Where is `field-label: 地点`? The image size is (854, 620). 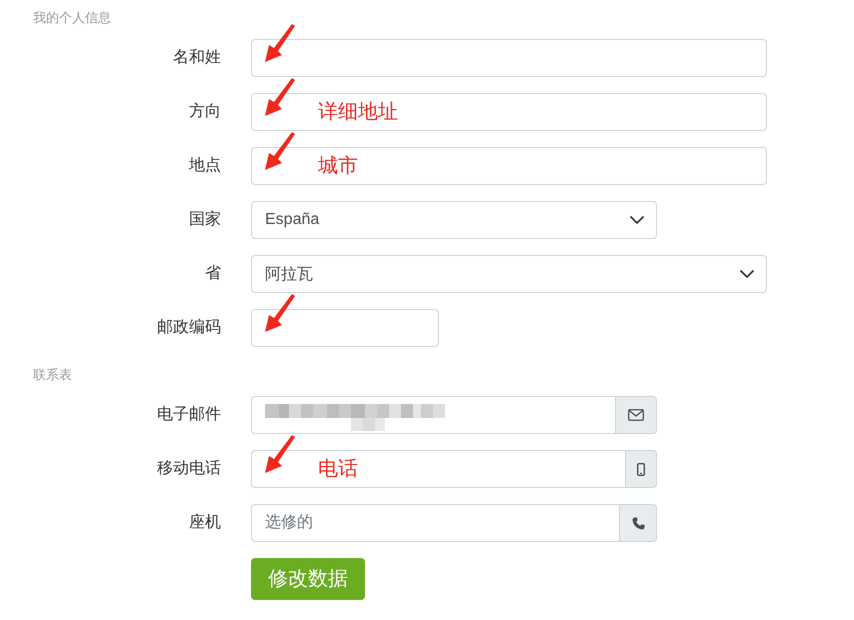 field-label: 地点 is located at coordinates (205, 166).